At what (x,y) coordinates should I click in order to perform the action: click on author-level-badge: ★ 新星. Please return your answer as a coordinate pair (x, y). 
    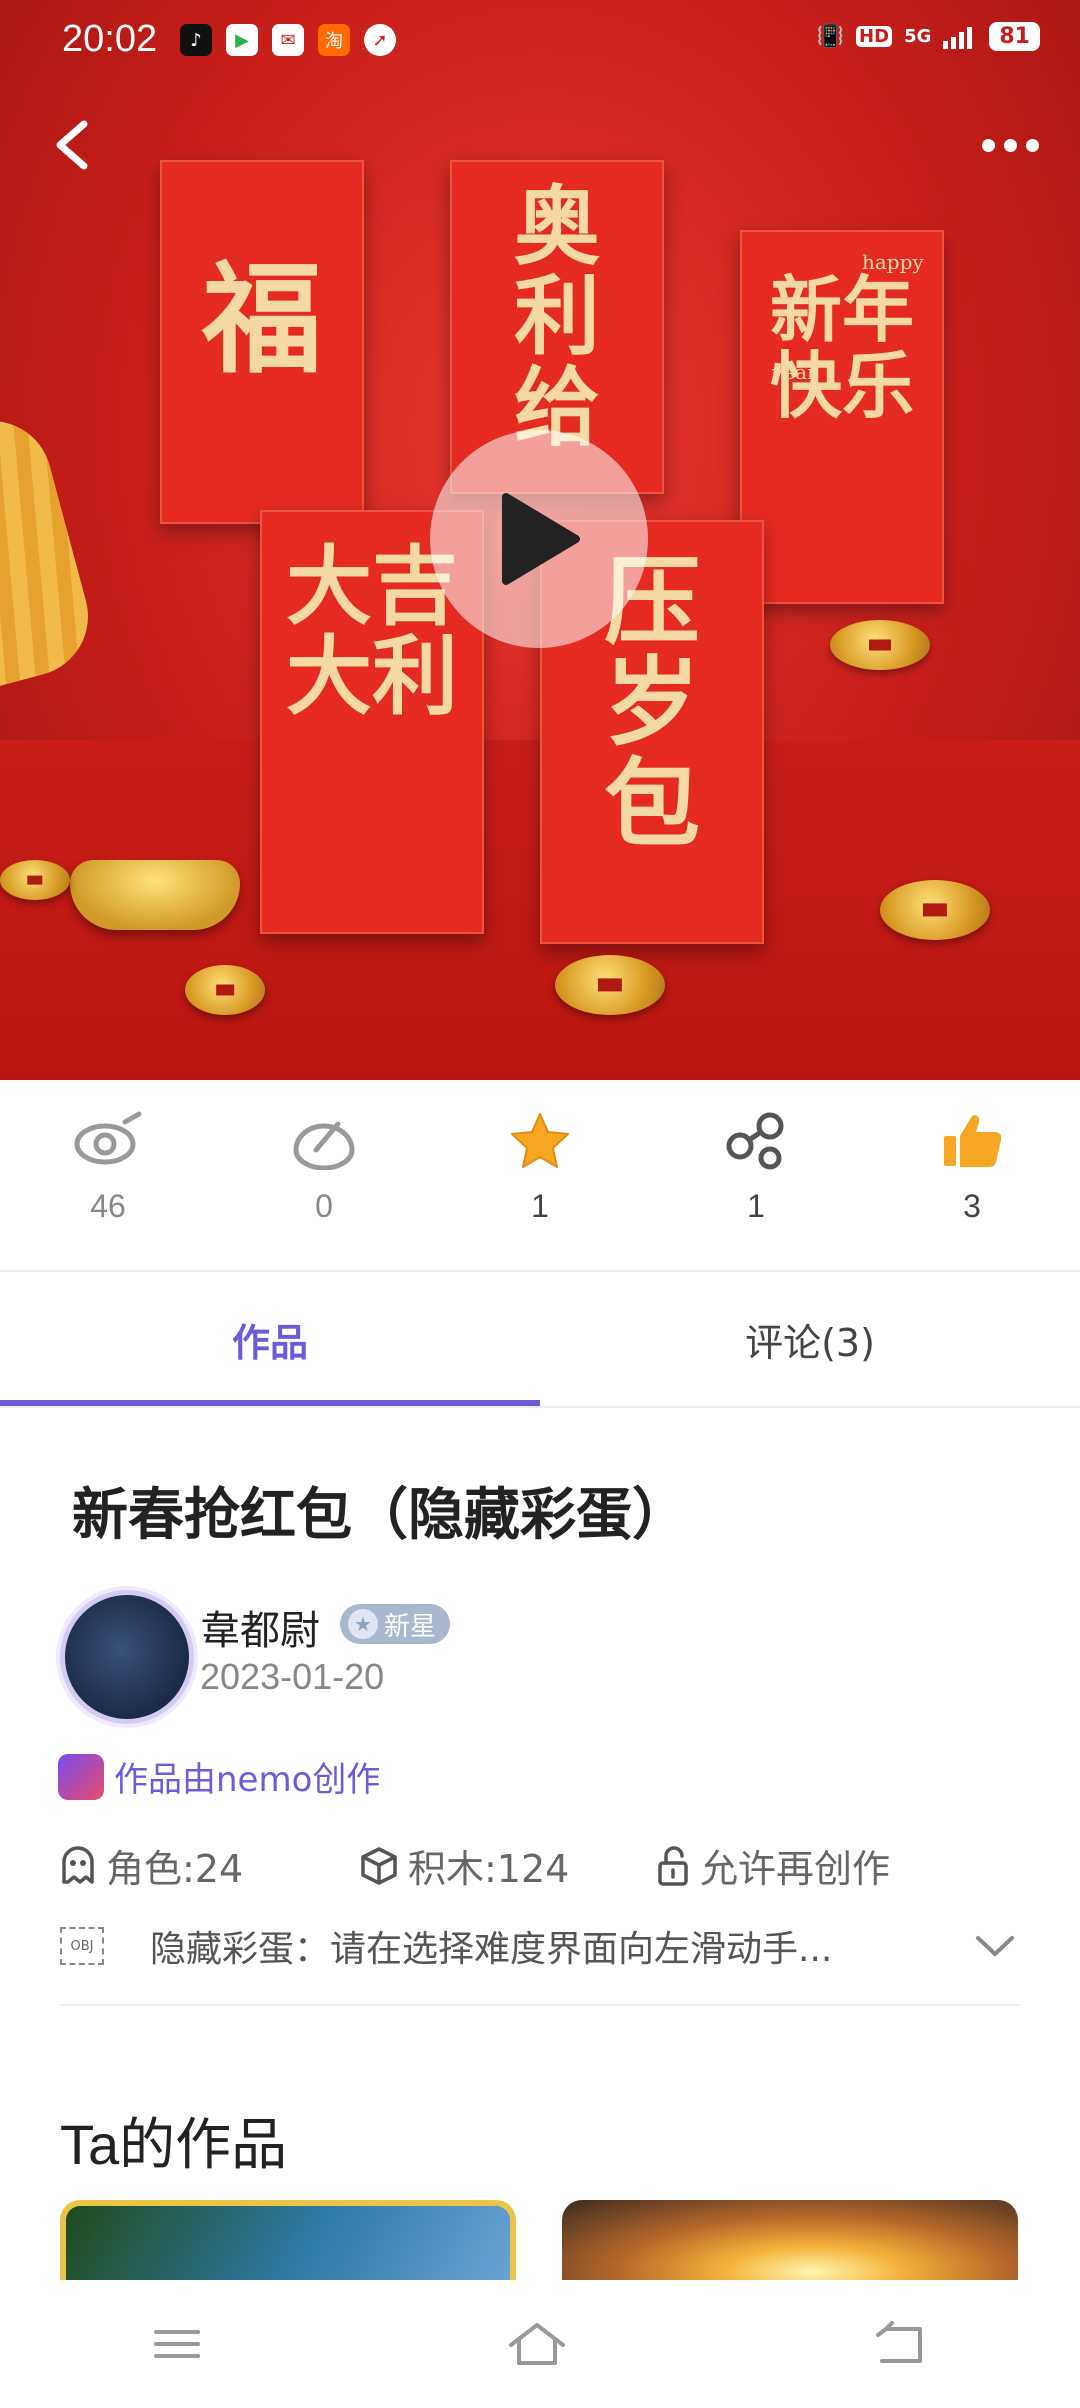
    Looking at the image, I should click on (395, 1624).